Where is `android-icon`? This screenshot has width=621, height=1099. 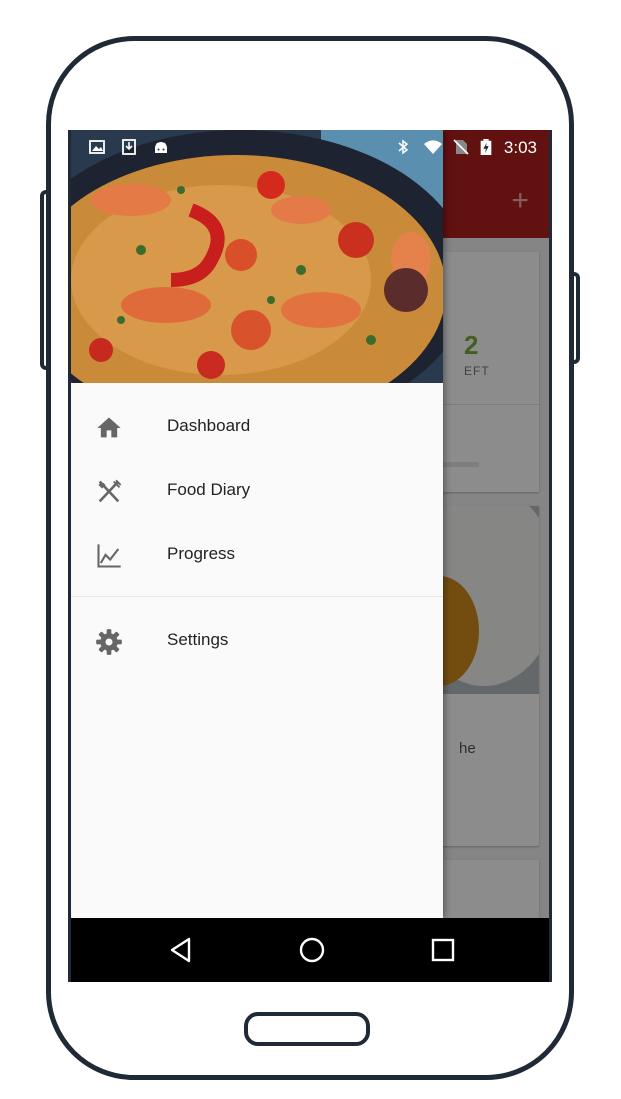
android-icon is located at coordinates (161, 147).